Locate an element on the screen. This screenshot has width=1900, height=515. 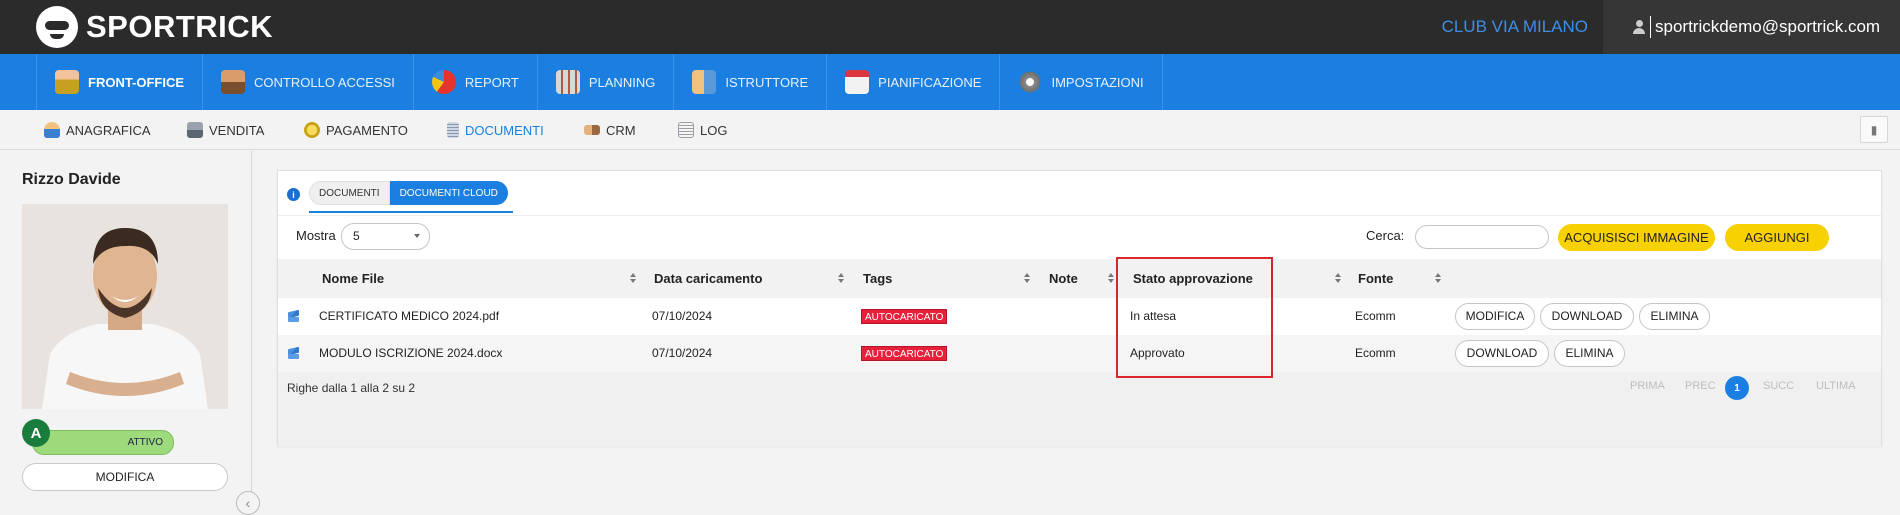
logo-mascot-icon is located at coordinates (57, 27).